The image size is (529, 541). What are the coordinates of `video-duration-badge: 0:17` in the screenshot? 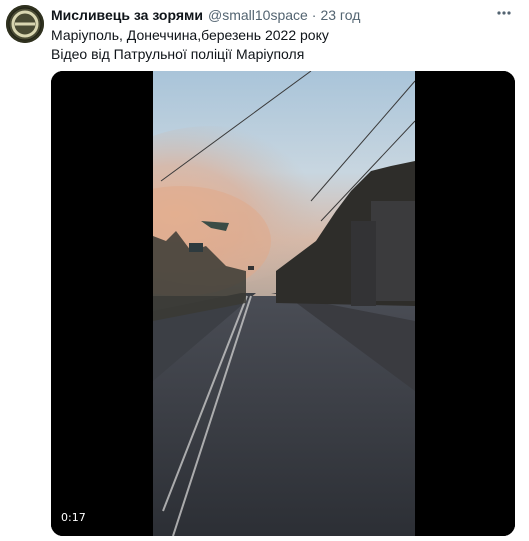 It's located at (73, 517).